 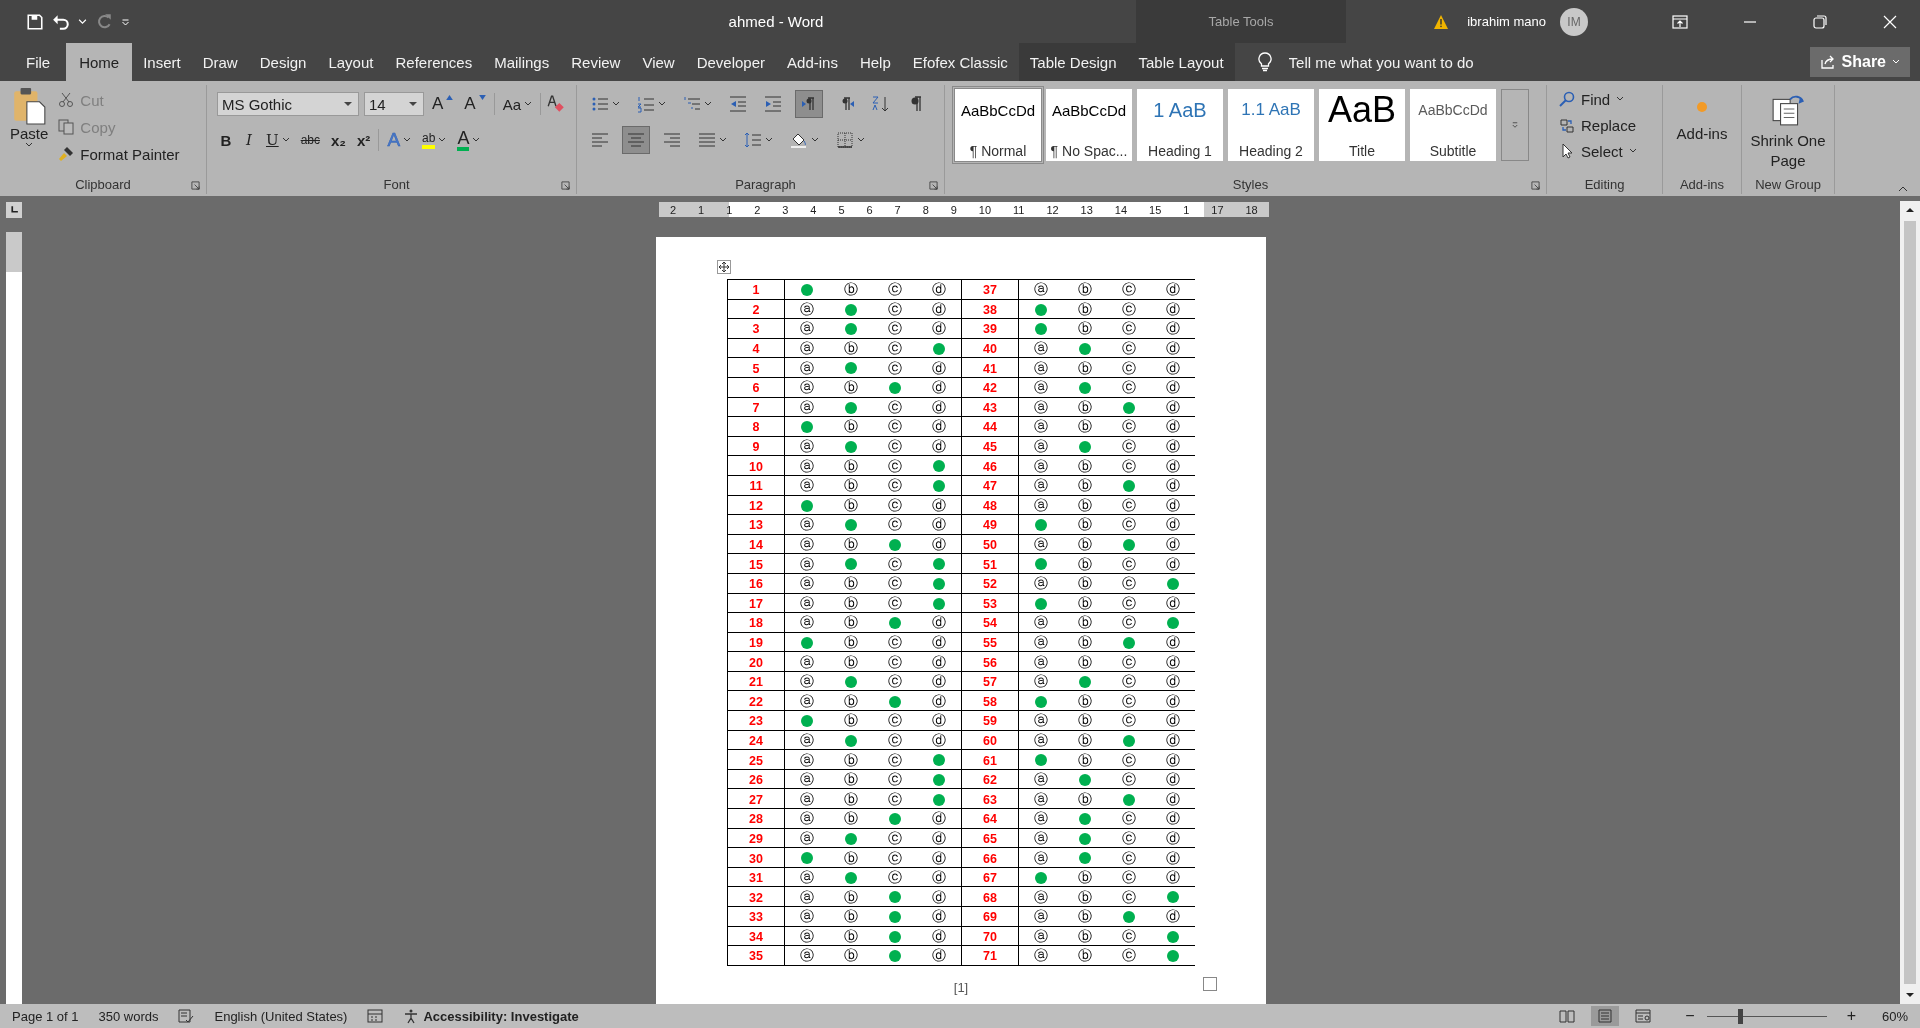 I want to click on ribbon-tab: Home, so click(x=99, y=62).